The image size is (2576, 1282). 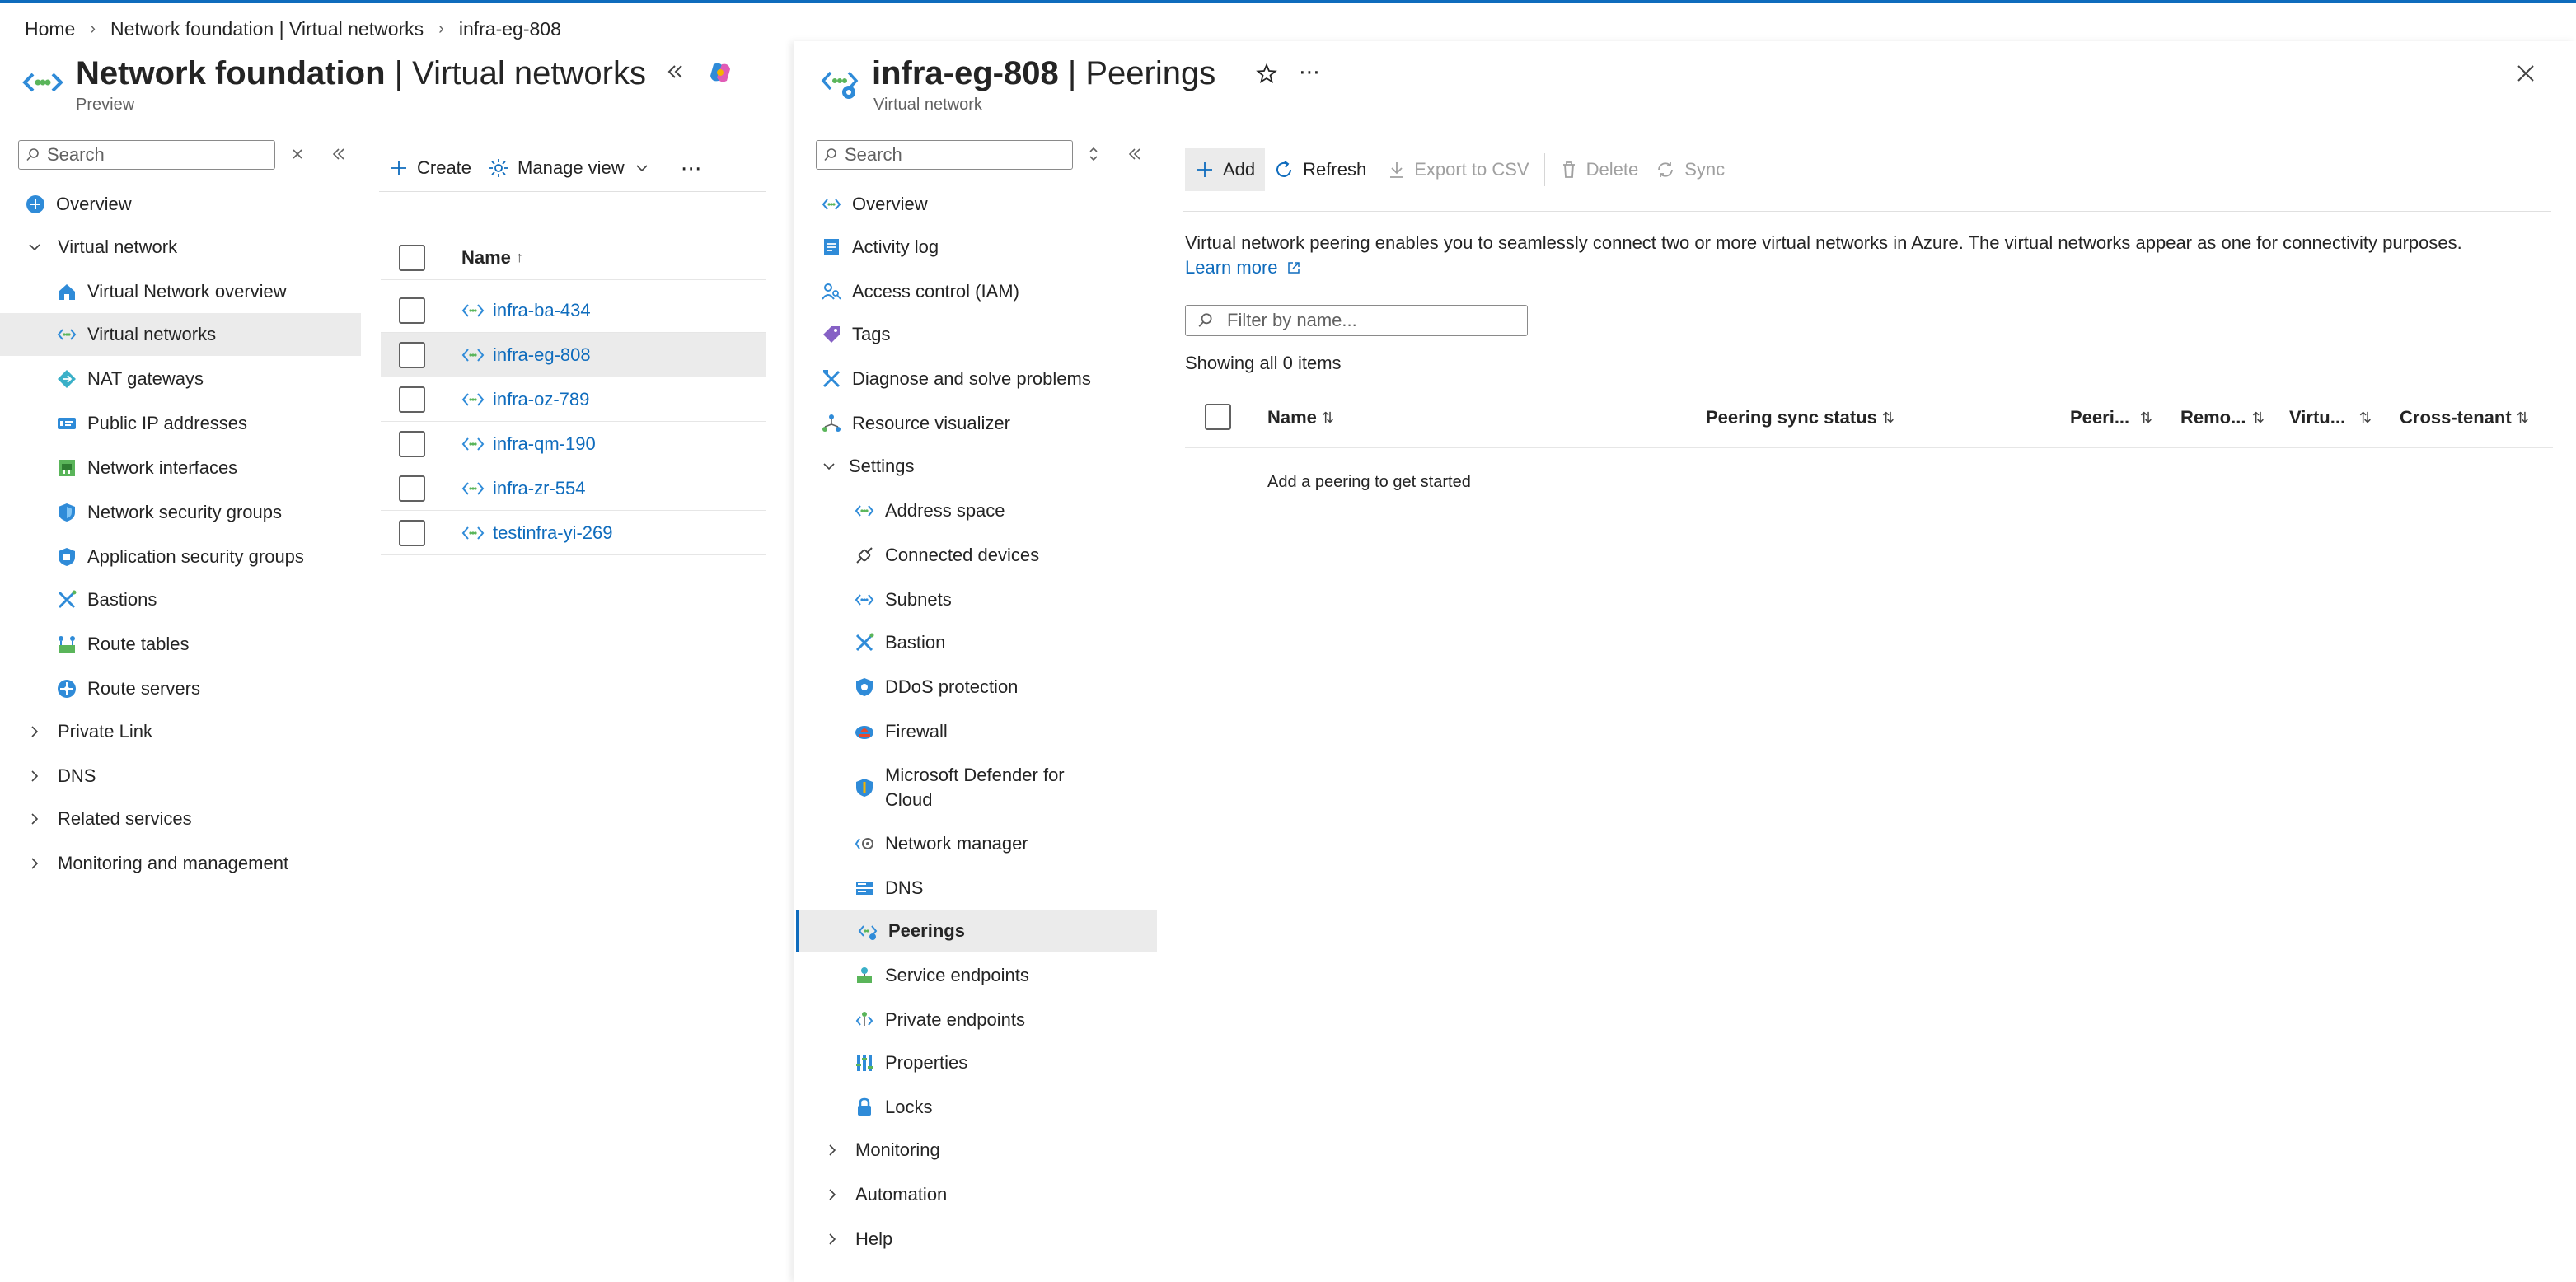 What do you see at coordinates (986, 1239) in the screenshot?
I see `menu-group-help: Help` at bounding box center [986, 1239].